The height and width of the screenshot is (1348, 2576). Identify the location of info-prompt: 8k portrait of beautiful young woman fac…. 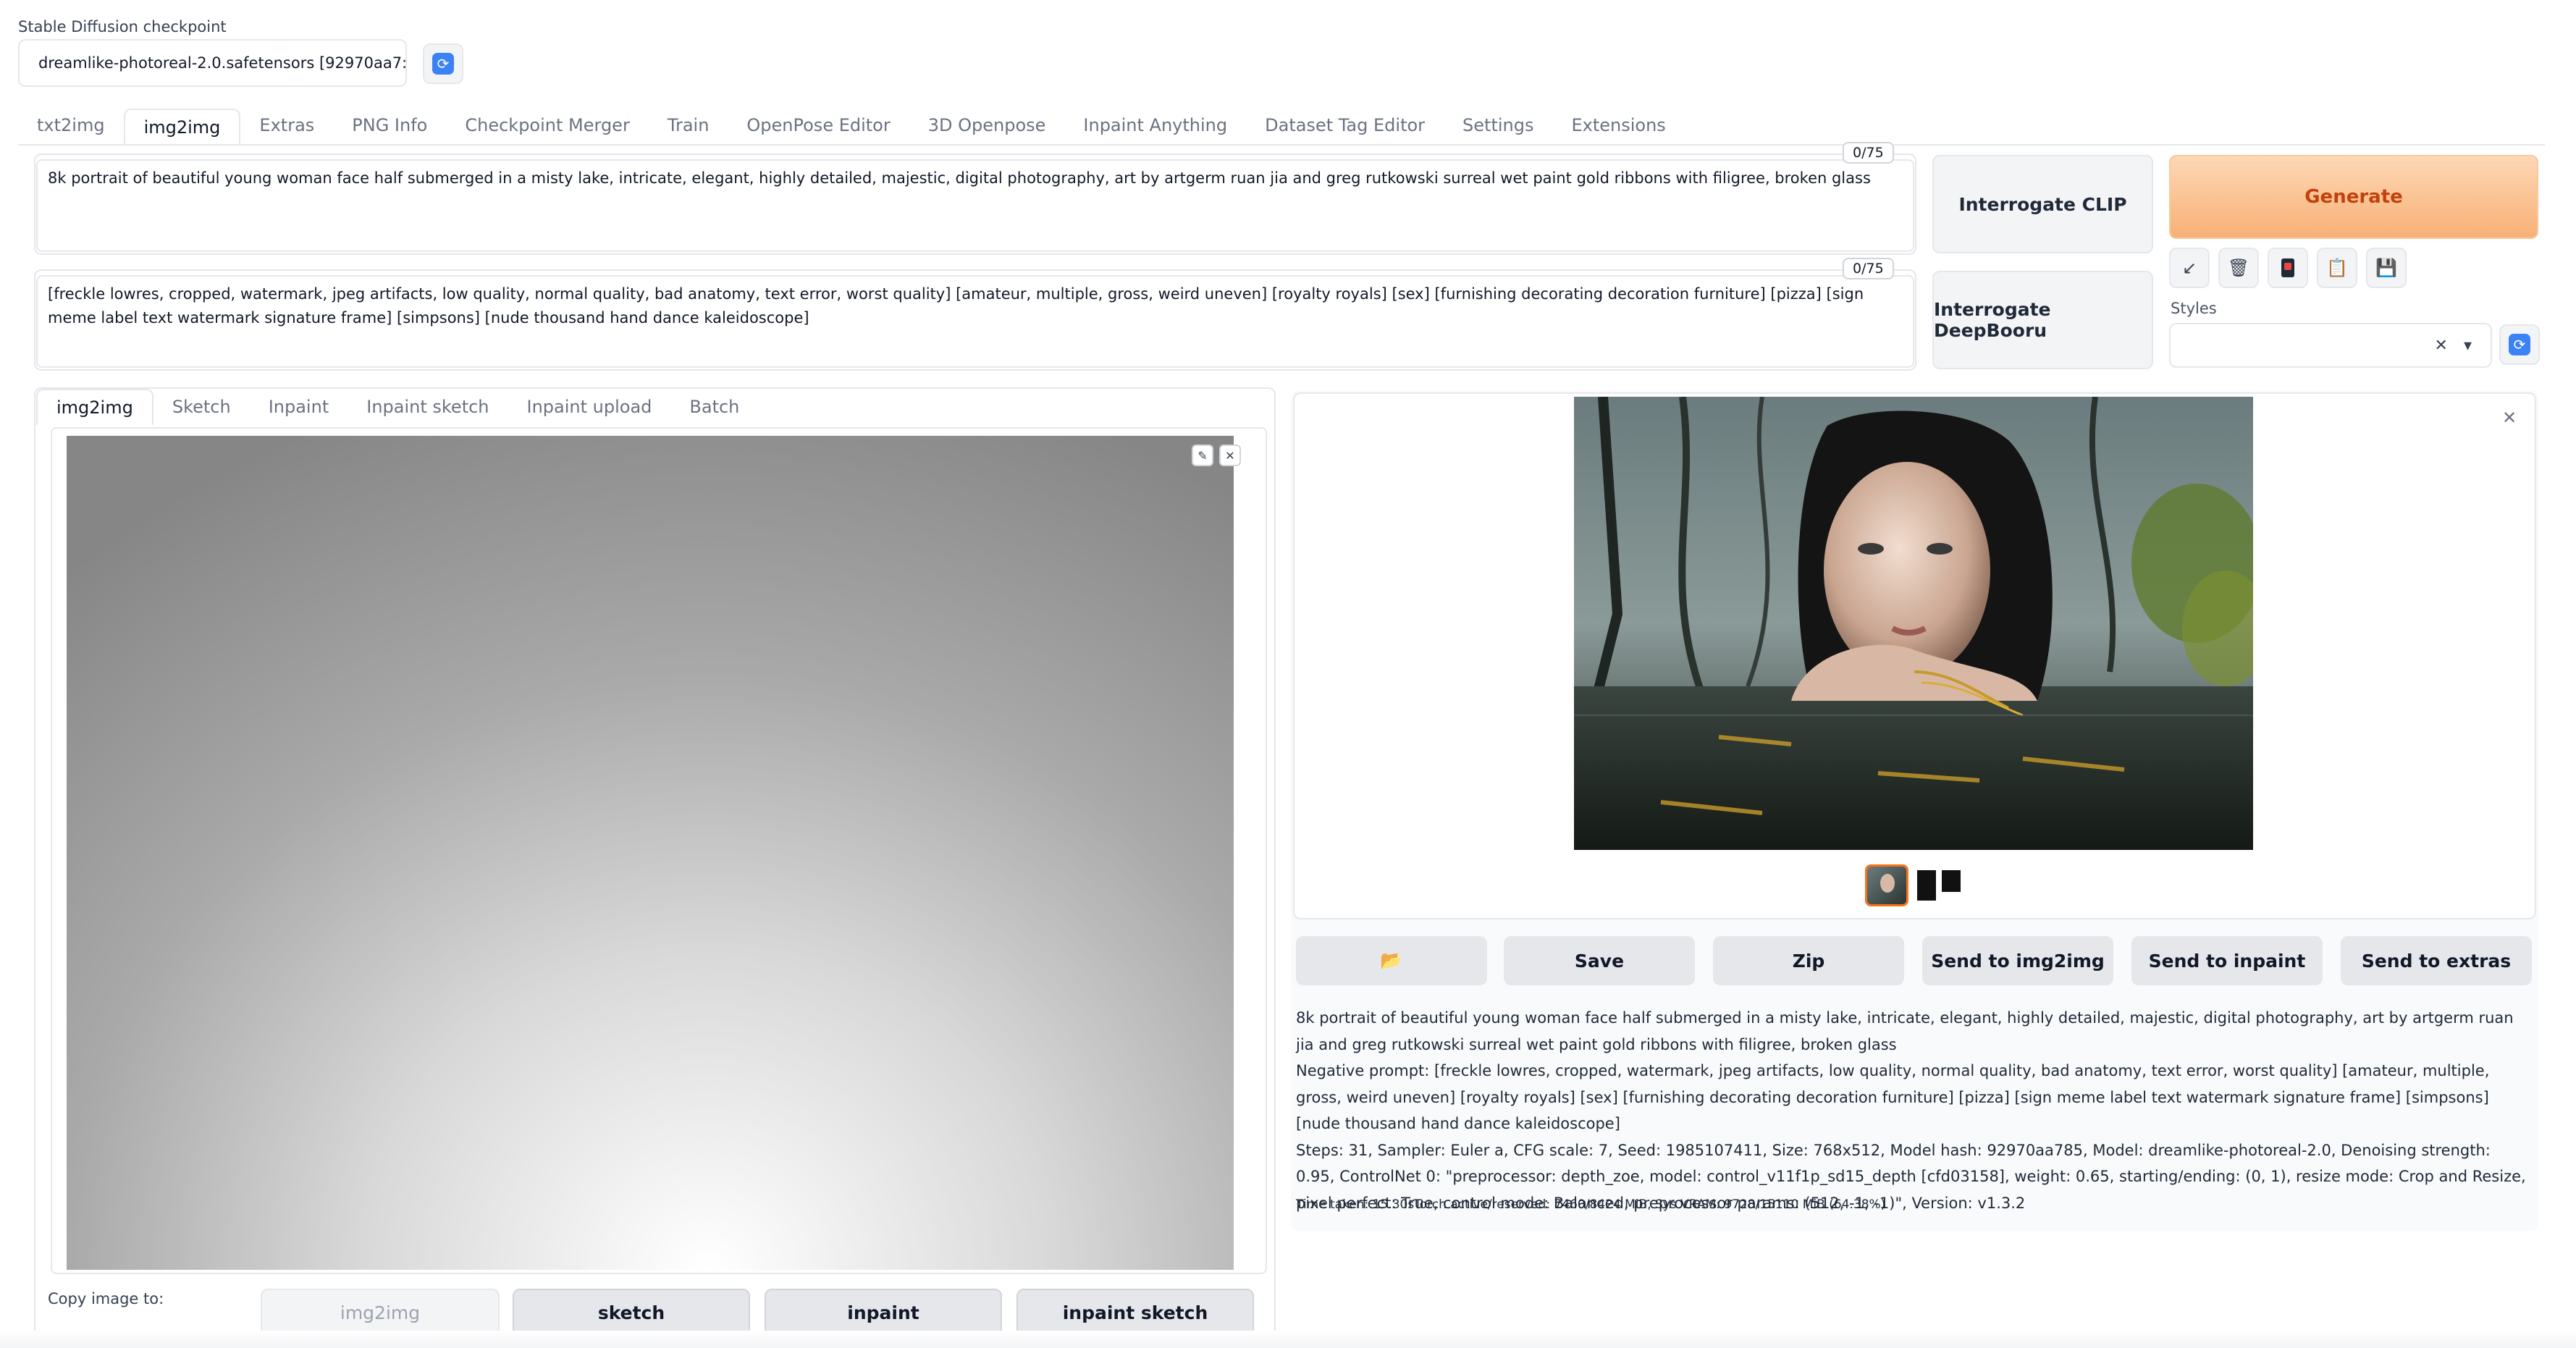
(1905, 1031).